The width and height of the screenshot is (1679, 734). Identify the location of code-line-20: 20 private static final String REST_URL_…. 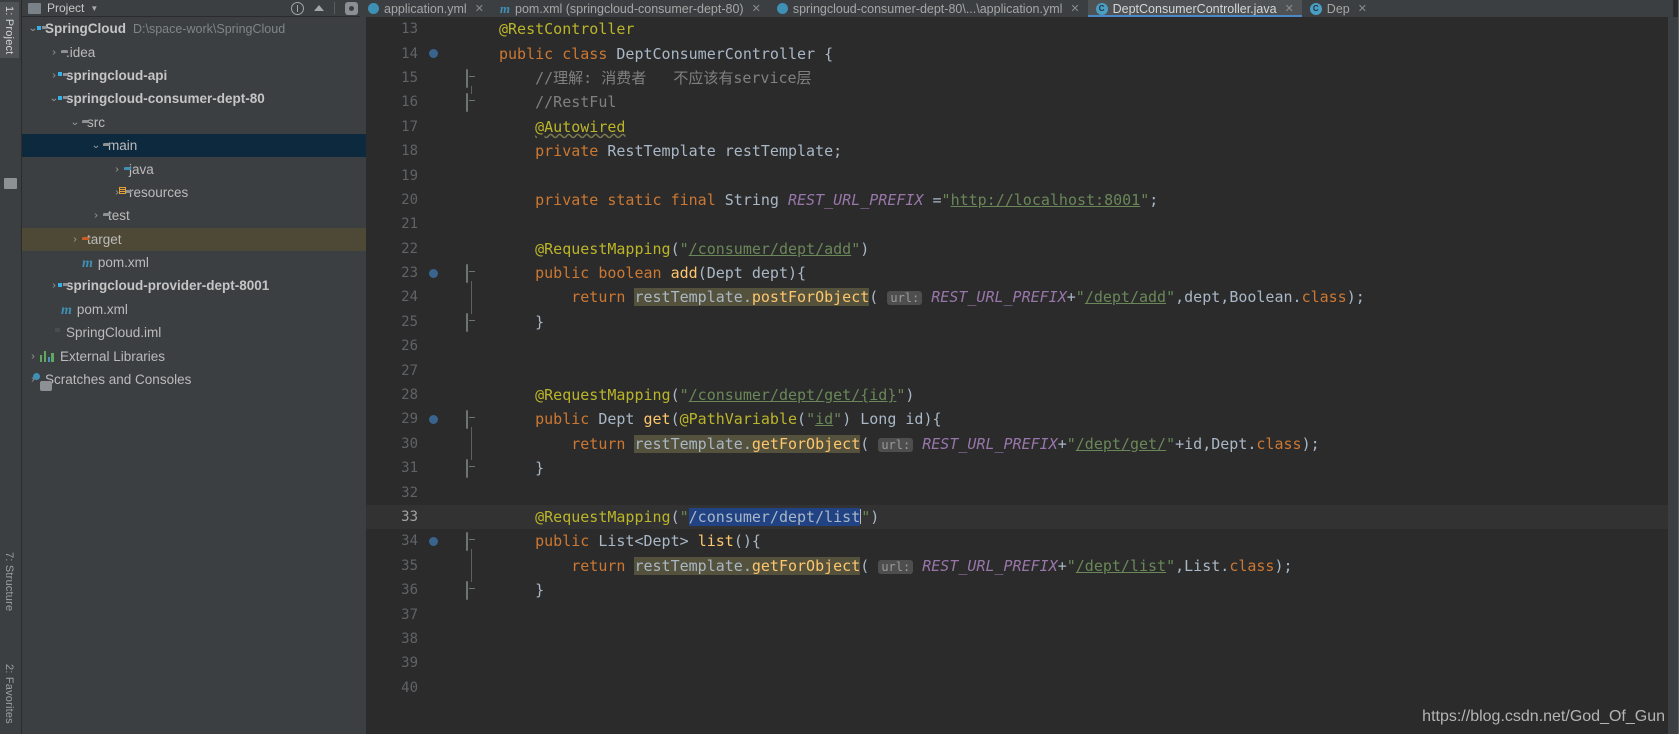
(1022, 200).